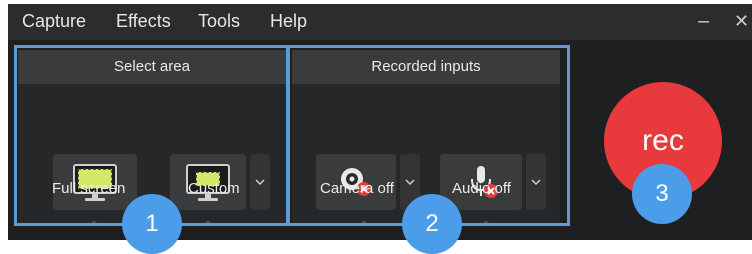 The image size is (752, 254). I want to click on menu-capture: Capture, so click(54, 21).